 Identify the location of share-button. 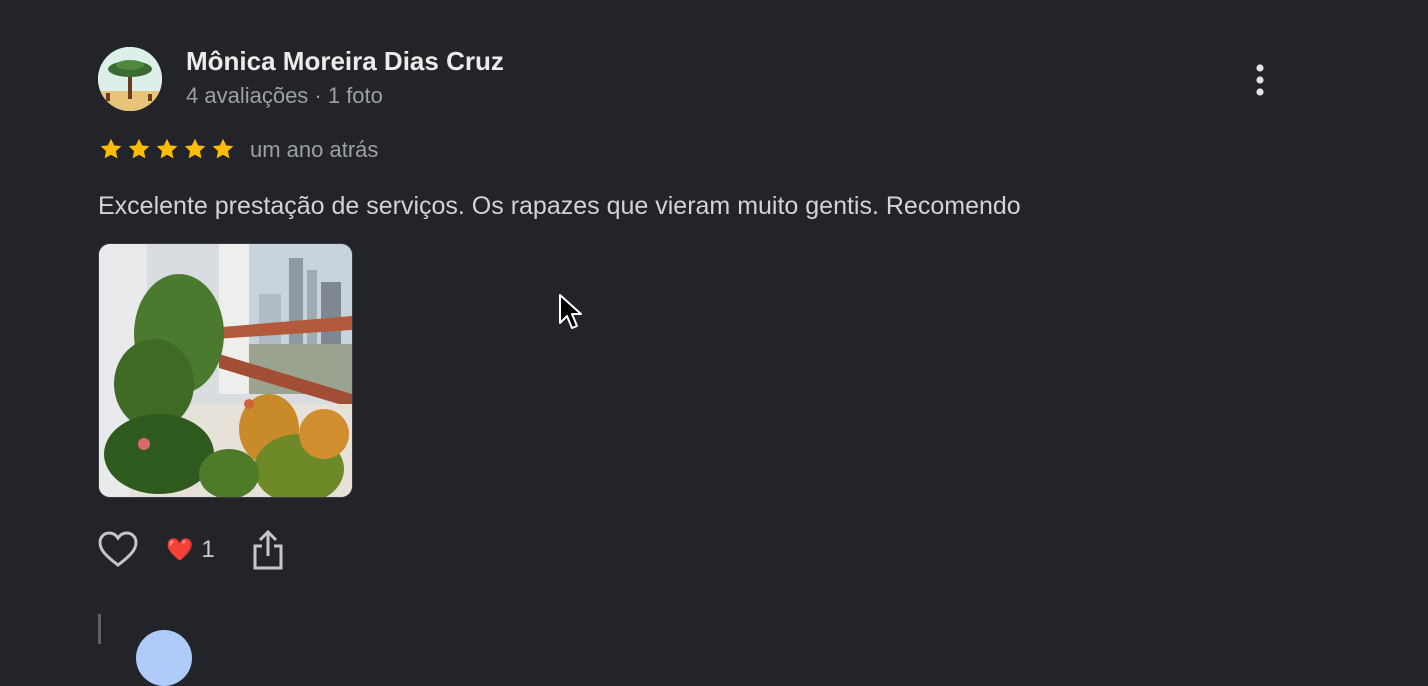
(268, 550).